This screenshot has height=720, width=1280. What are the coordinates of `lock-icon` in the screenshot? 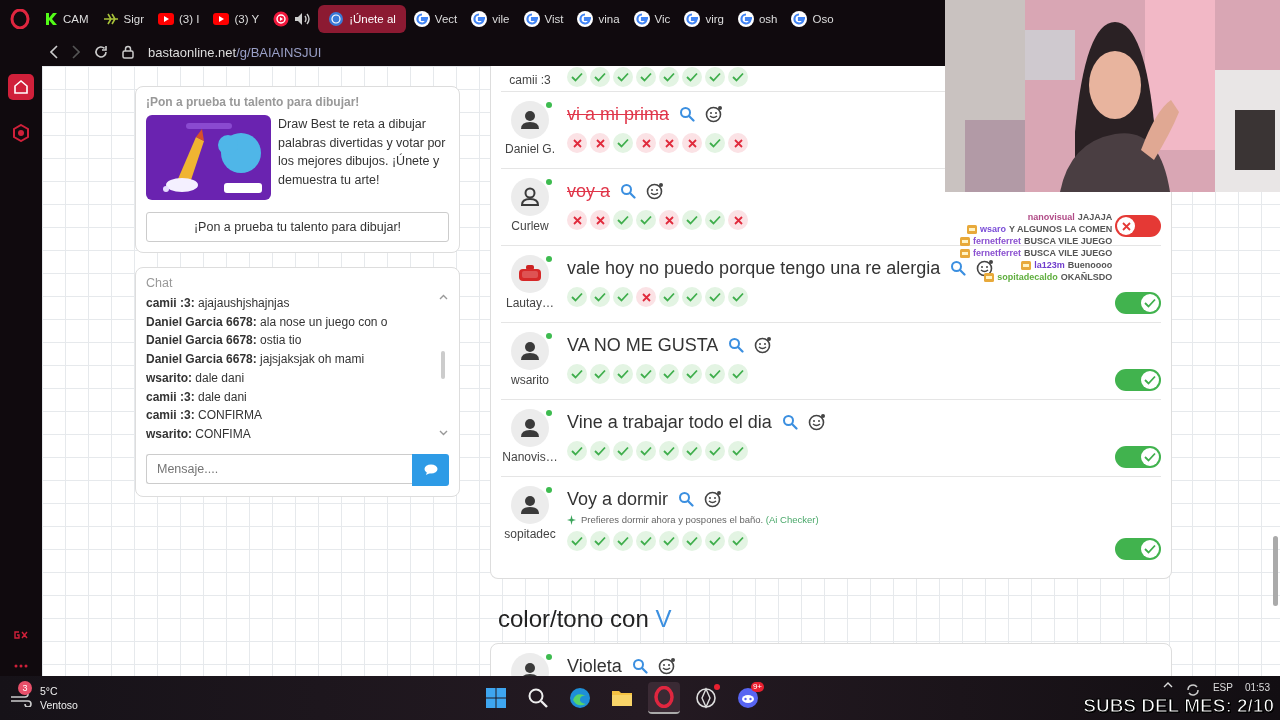 It's located at (128, 52).